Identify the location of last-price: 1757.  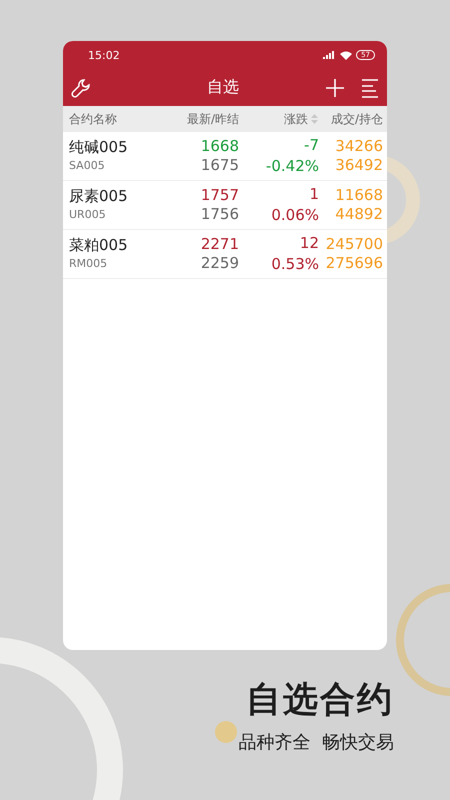
(219, 195).